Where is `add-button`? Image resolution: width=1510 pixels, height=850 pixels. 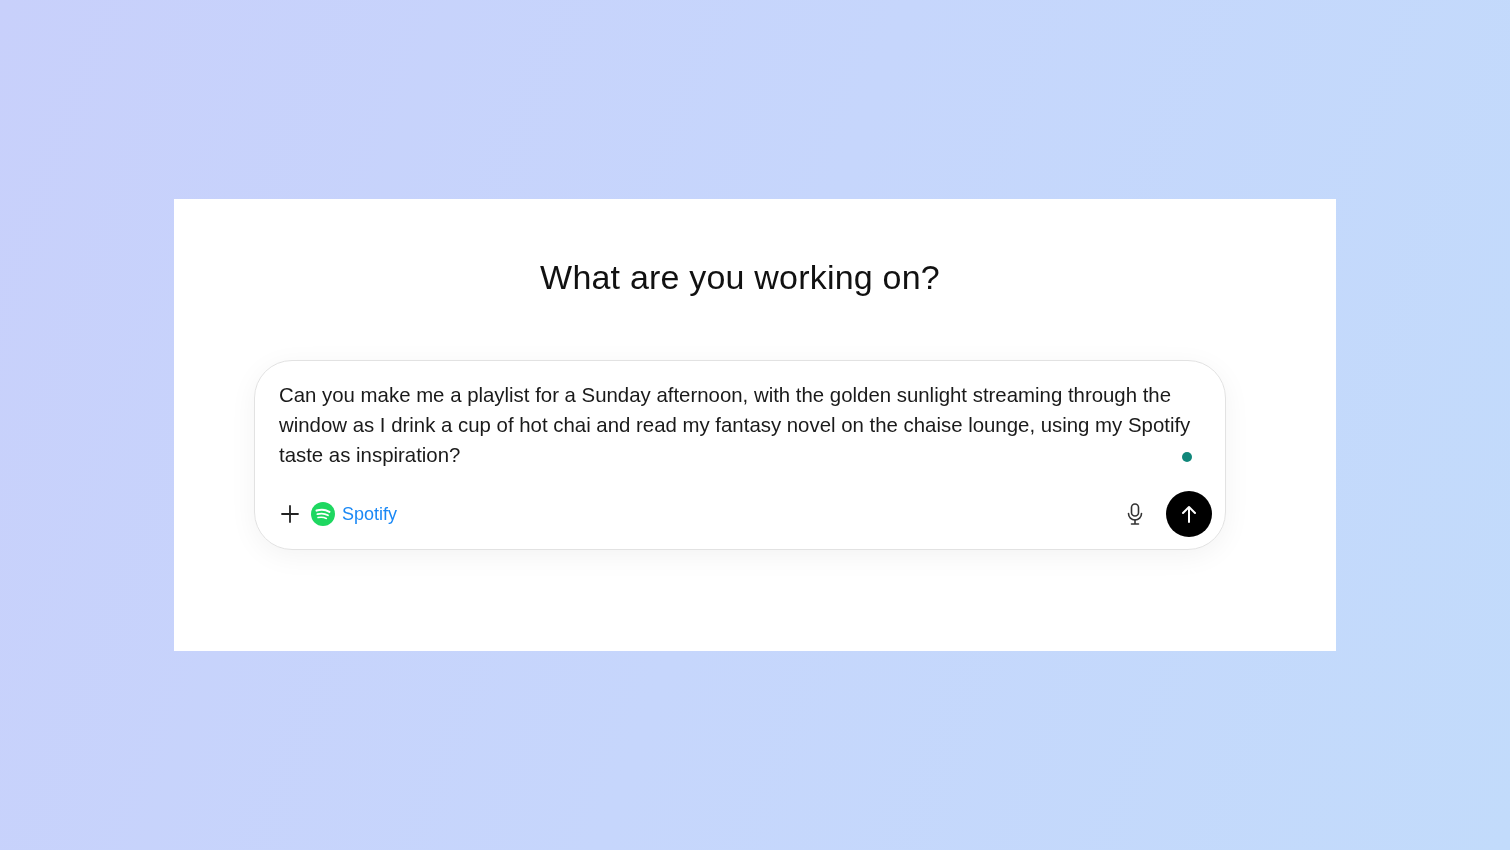 add-button is located at coordinates (290, 514).